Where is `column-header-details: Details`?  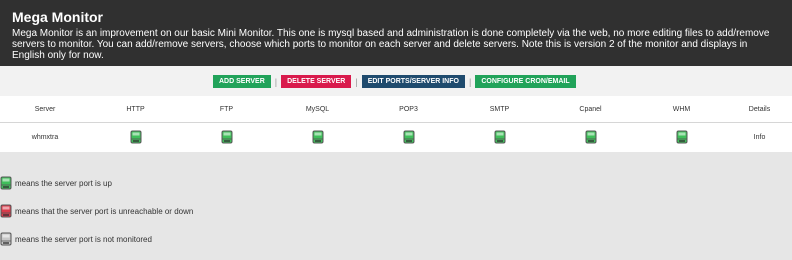
column-header-details: Details is located at coordinates (759, 109).